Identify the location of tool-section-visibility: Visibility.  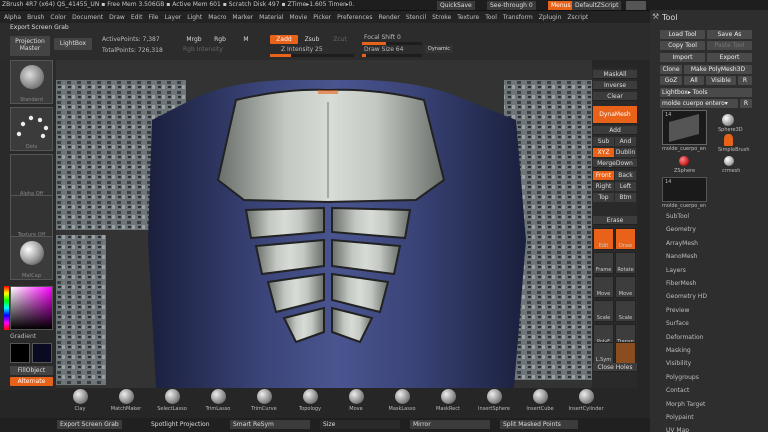
(678, 363).